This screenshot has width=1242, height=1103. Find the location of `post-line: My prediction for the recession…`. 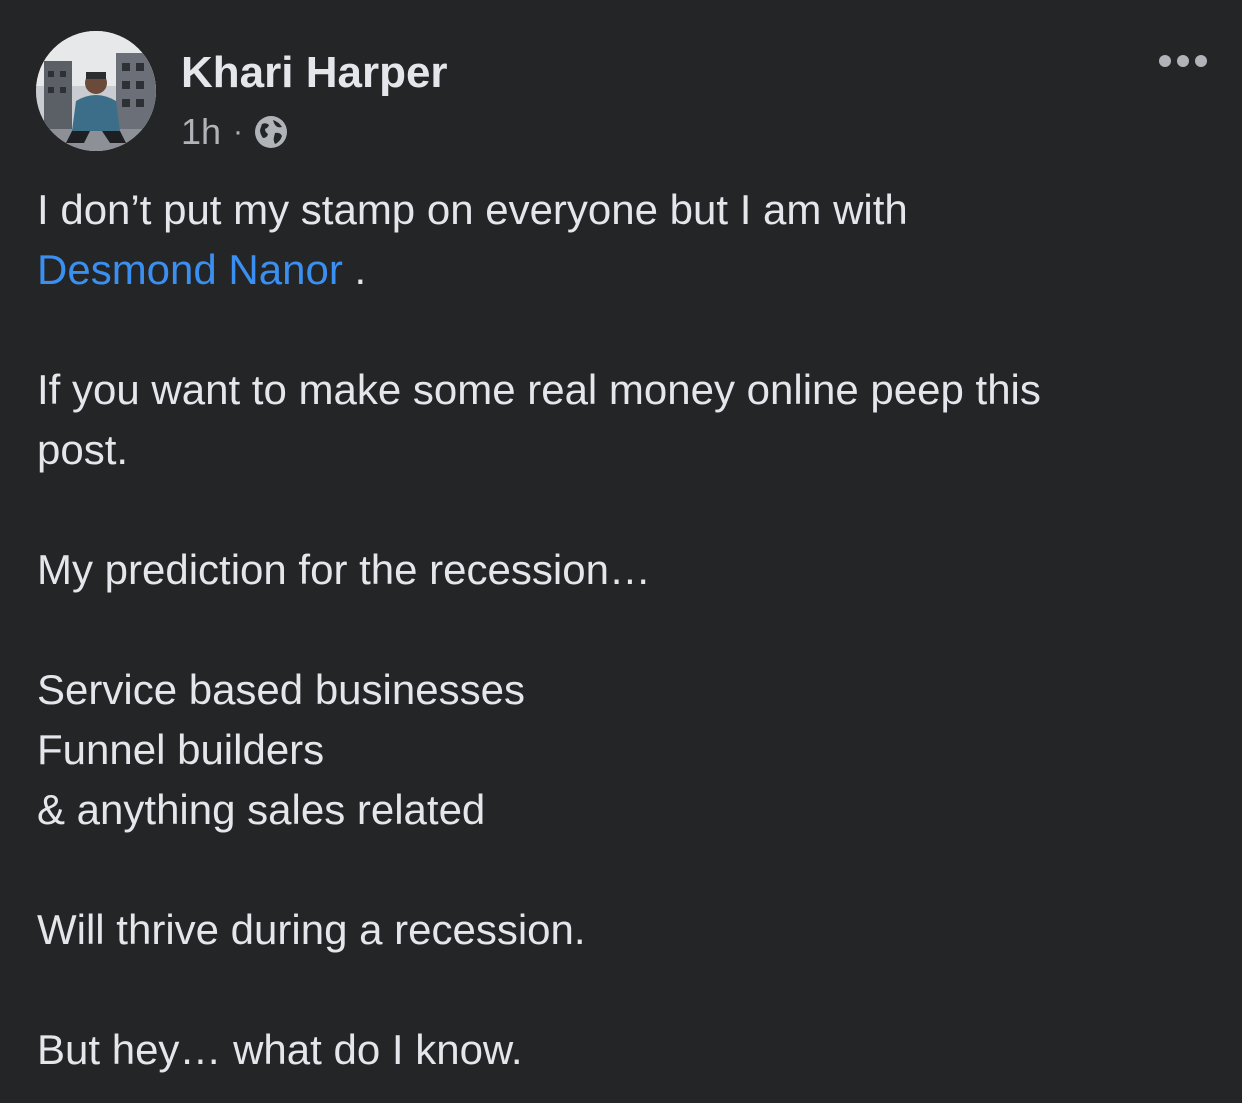

post-line: My prediction for the recession… is located at coordinates (344, 569).